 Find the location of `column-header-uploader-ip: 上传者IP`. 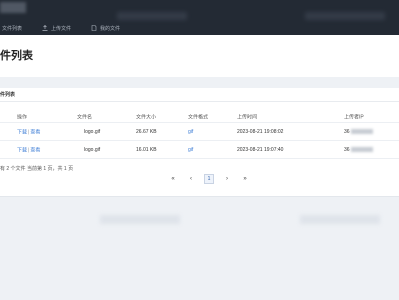

column-header-uploader-ip: 上传者IP is located at coordinates (354, 117).